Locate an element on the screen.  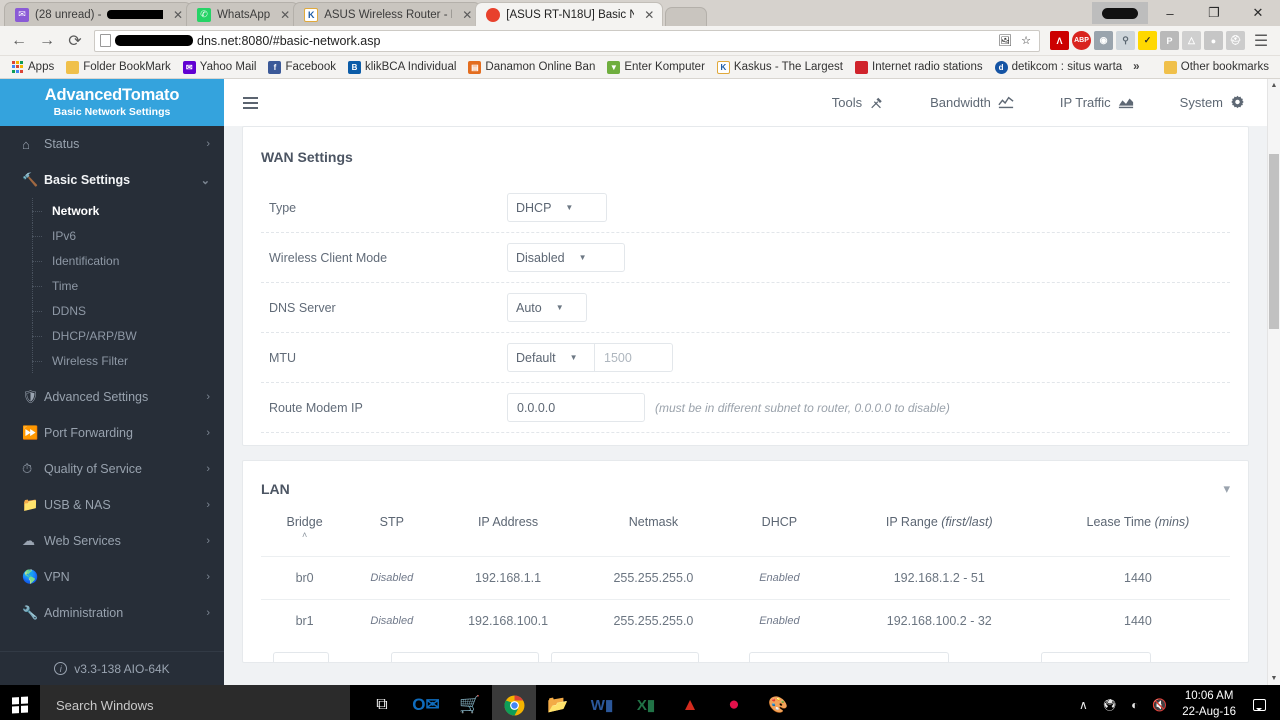
paint-icon: 🎨 is located at coordinates (778, 702).